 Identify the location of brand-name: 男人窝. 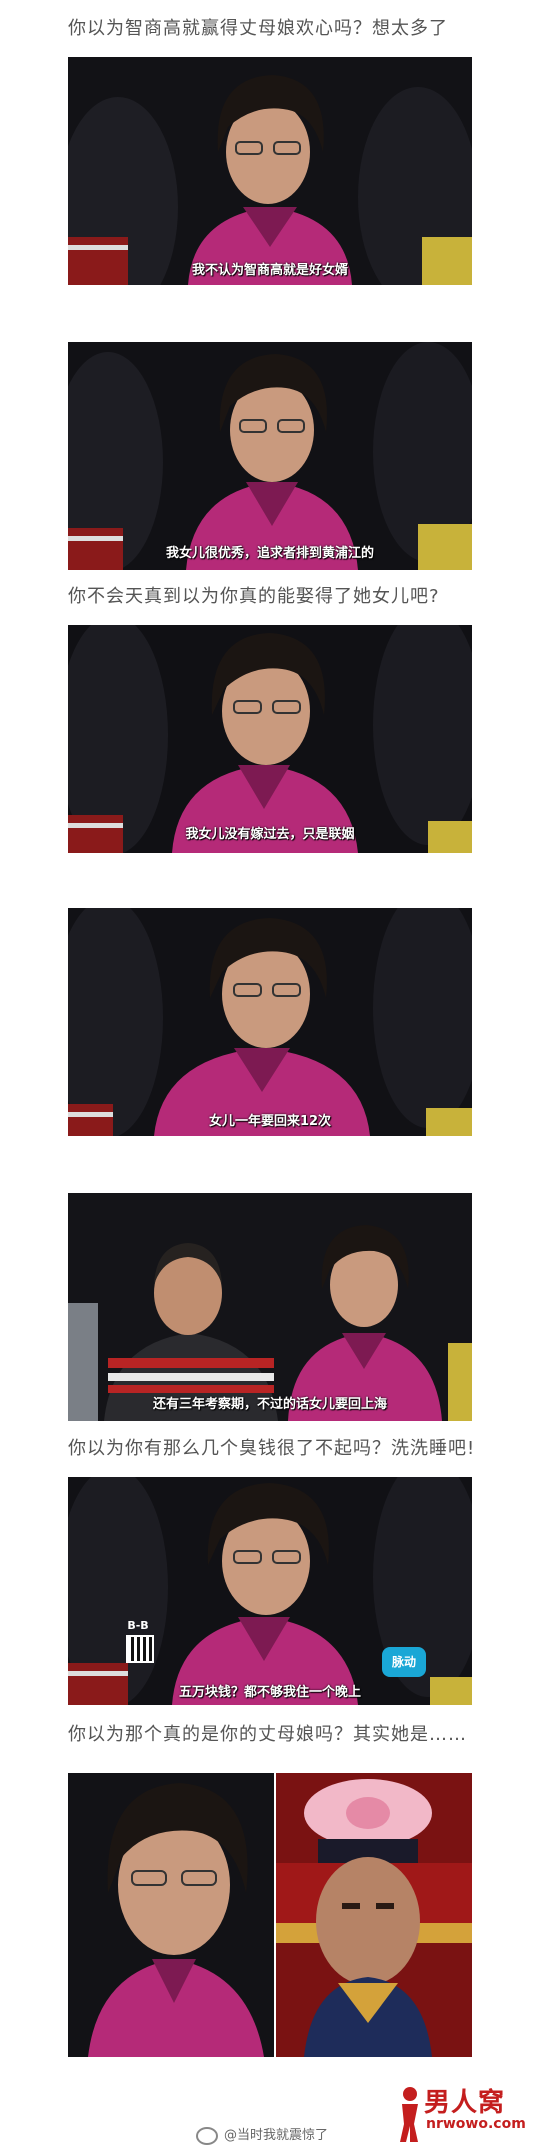
(465, 2103).